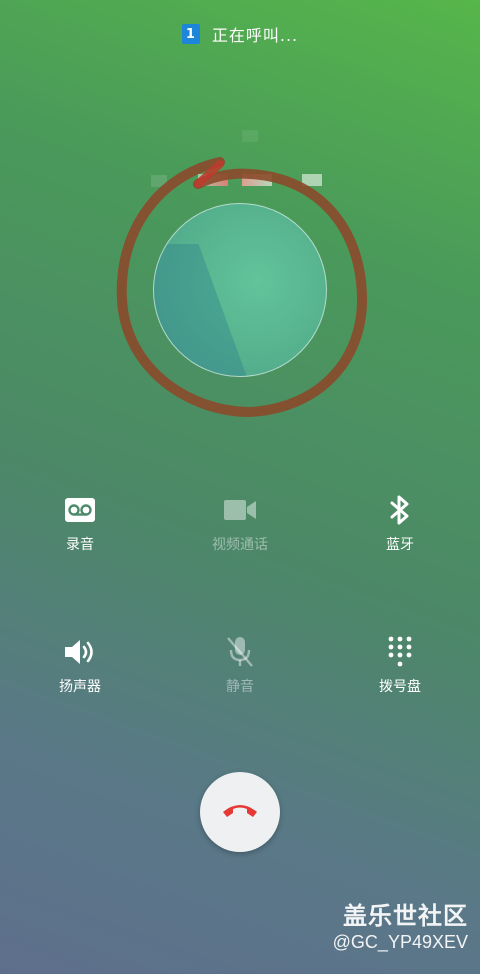 The image size is (480, 974). What do you see at coordinates (400, 687) in the screenshot?
I see `dialpad-label: 拨号盘` at bounding box center [400, 687].